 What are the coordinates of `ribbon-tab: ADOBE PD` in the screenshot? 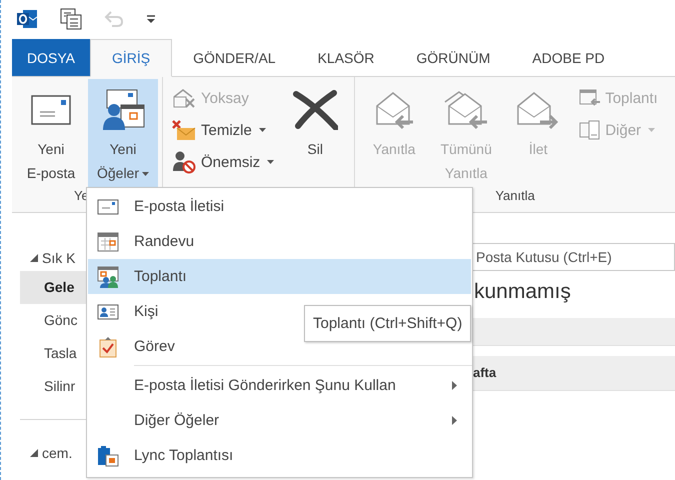 It's located at (568, 57).